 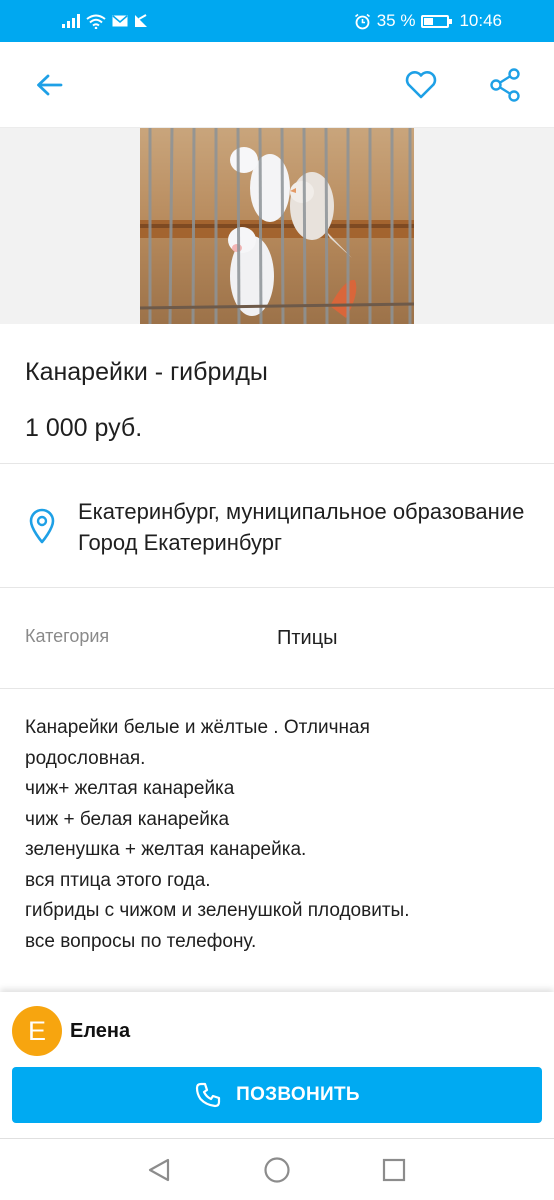 What do you see at coordinates (96, 21) in the screenshot?
I see `wifi-icon` at bounding box center [96, 21].